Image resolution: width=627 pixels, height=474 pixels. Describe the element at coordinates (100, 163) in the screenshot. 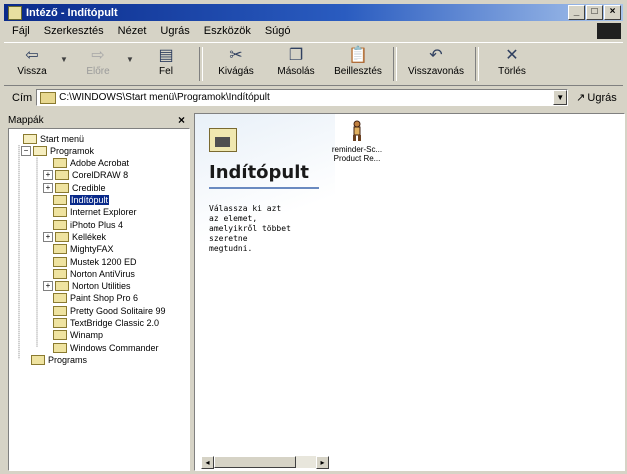

I see `tree-node-label: Adobe Acrobat` at that location.